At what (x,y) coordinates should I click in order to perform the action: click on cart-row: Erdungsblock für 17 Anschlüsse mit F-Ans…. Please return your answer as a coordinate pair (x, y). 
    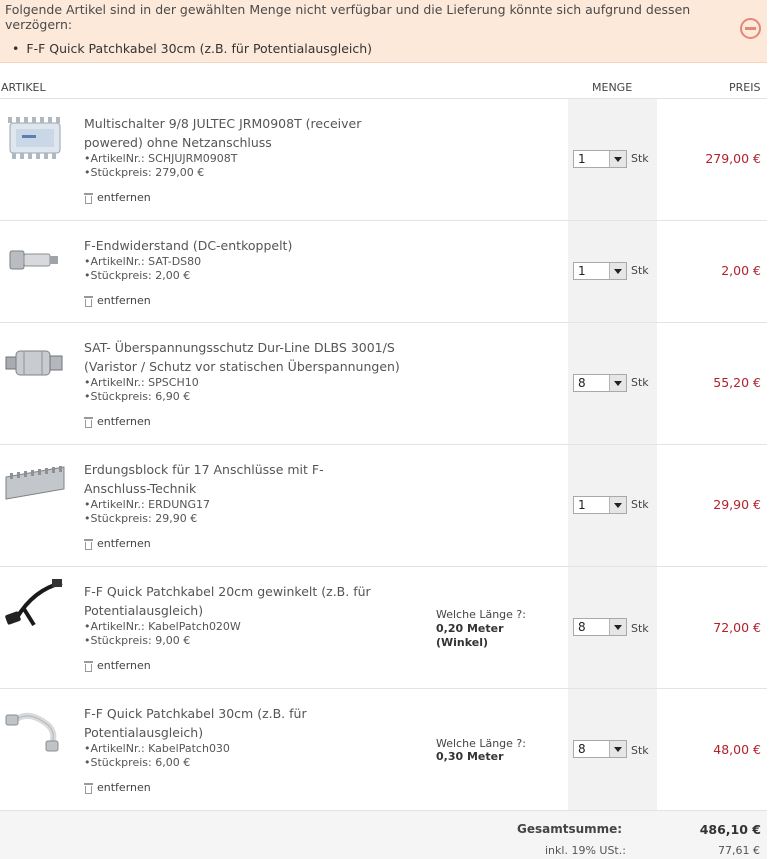
    Looking at the image, I should click on (383, 506).